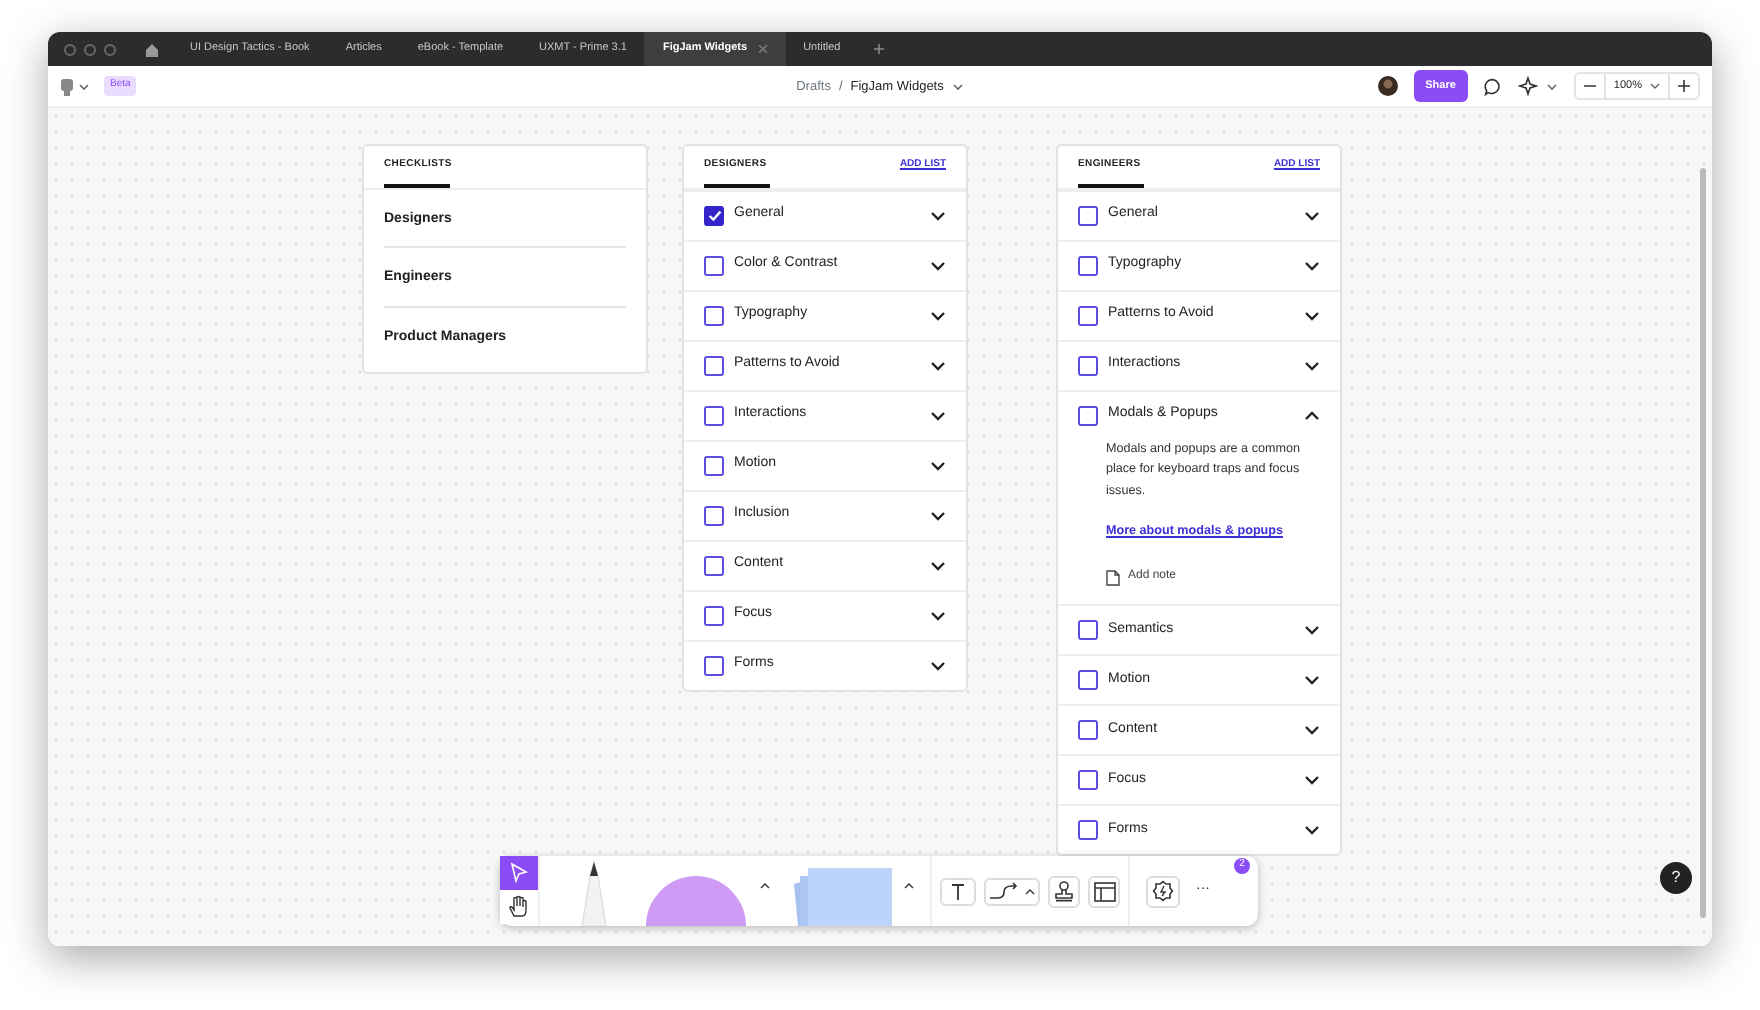 The width and height of the screenshot is (1760, 1010). I want to click on text-tool-button, so click(958, 891).